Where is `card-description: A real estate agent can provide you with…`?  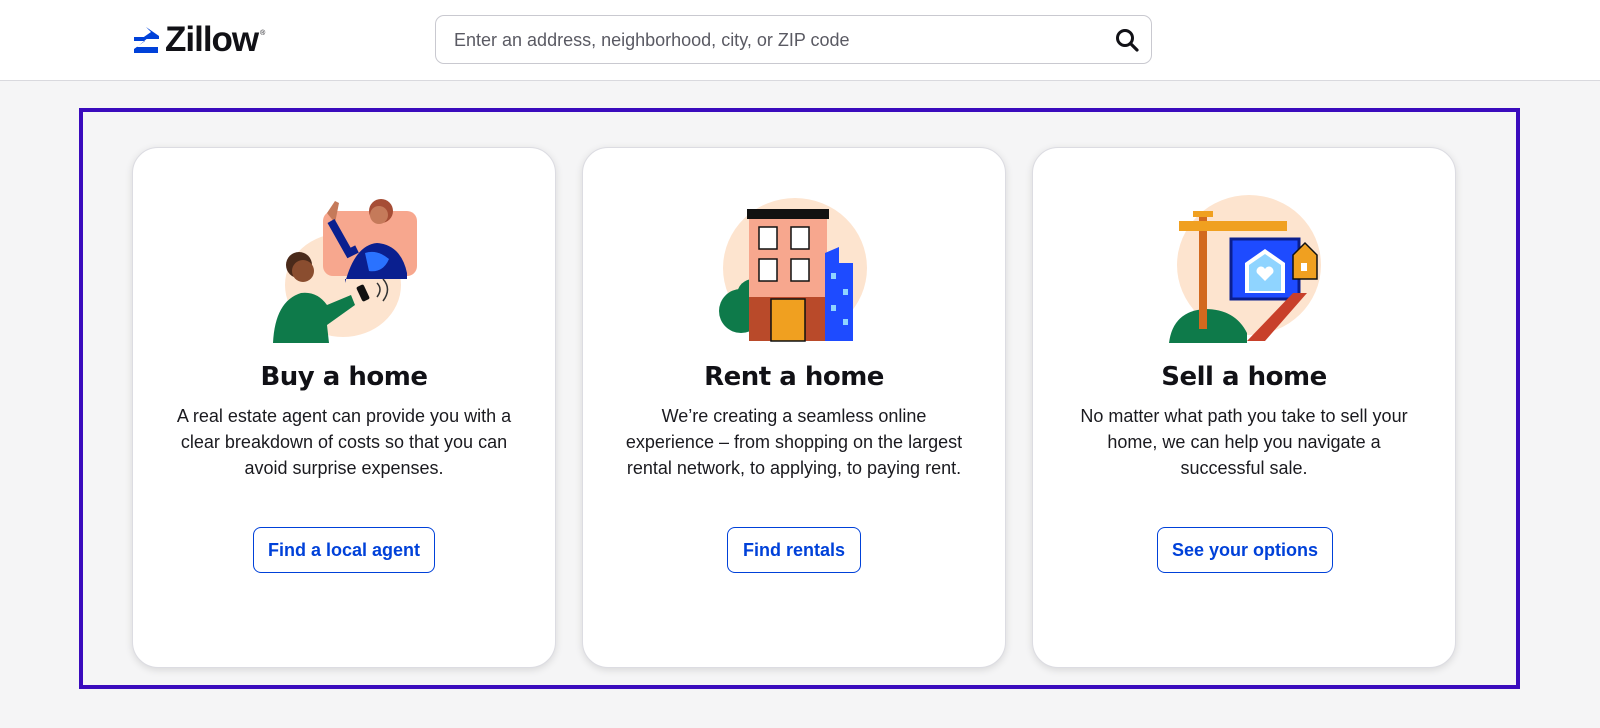 card-description: A real estate agent can provide you with… is located at coordinates (344, 442).